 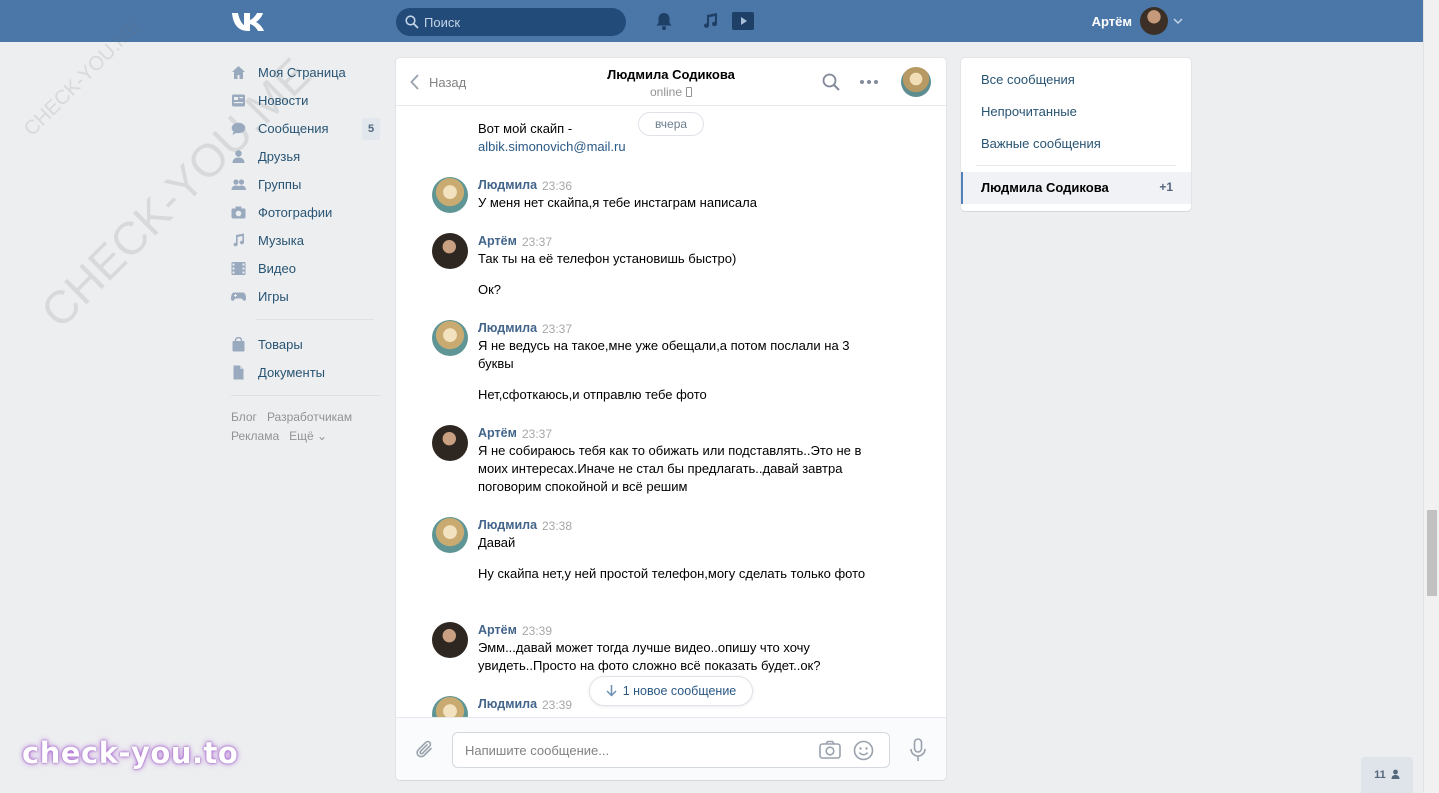 I want to click on message-time: 23:38, so click(x=557, y=526).